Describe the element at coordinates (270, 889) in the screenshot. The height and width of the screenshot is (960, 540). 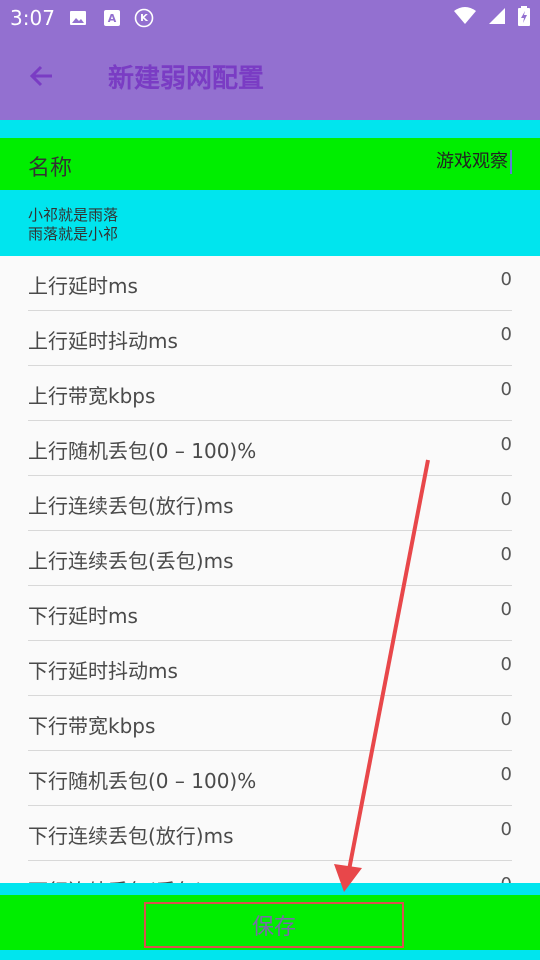
I see `bottom-divider` at that location.